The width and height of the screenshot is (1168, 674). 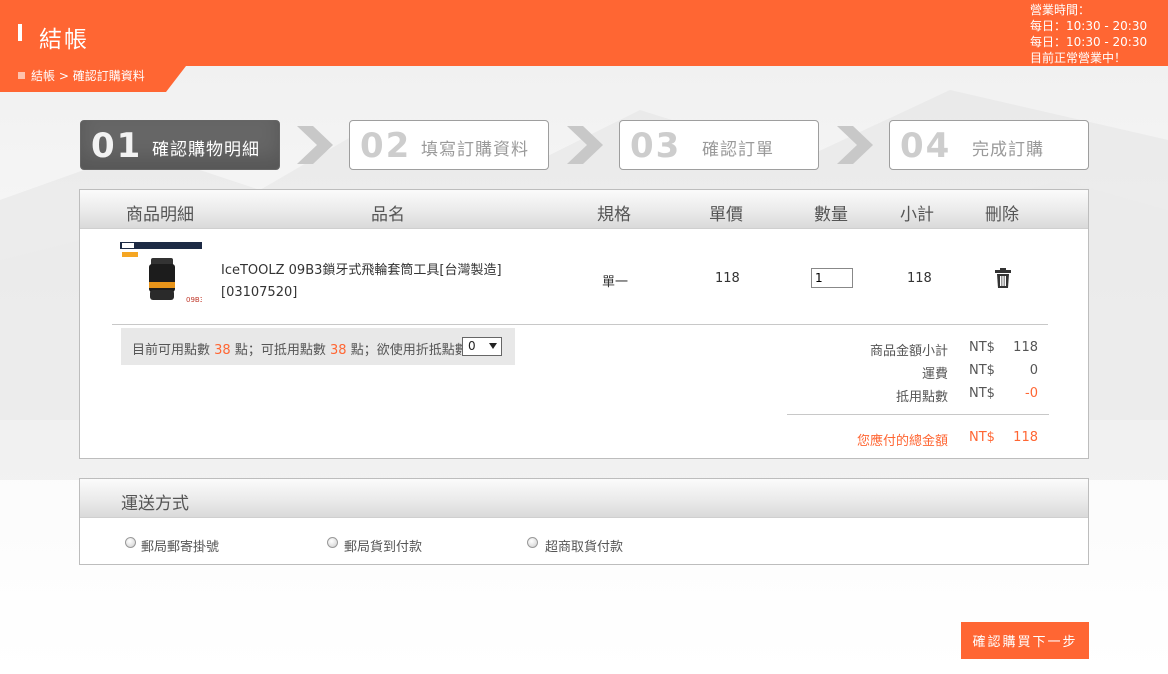 I want to click on option-store-pickup: 超商取貨付款, so click(x=584, y=545).